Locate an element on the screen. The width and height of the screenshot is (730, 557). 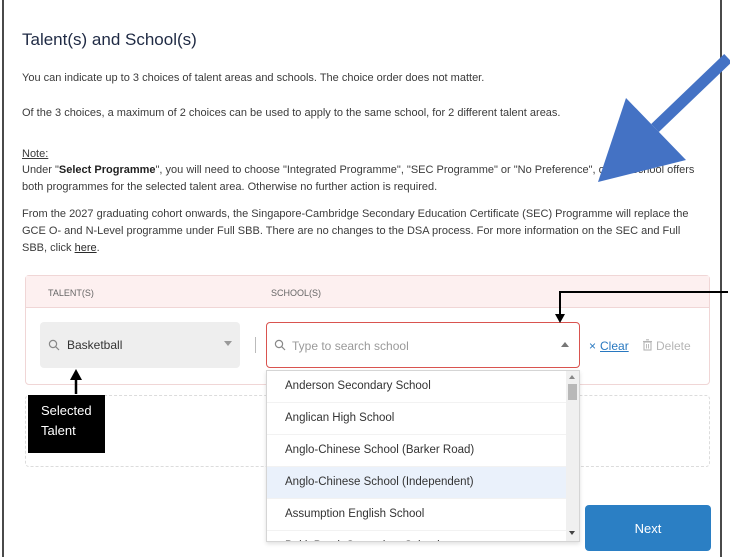
talent-select-value: Basketball is located at coordinates (95, 345).